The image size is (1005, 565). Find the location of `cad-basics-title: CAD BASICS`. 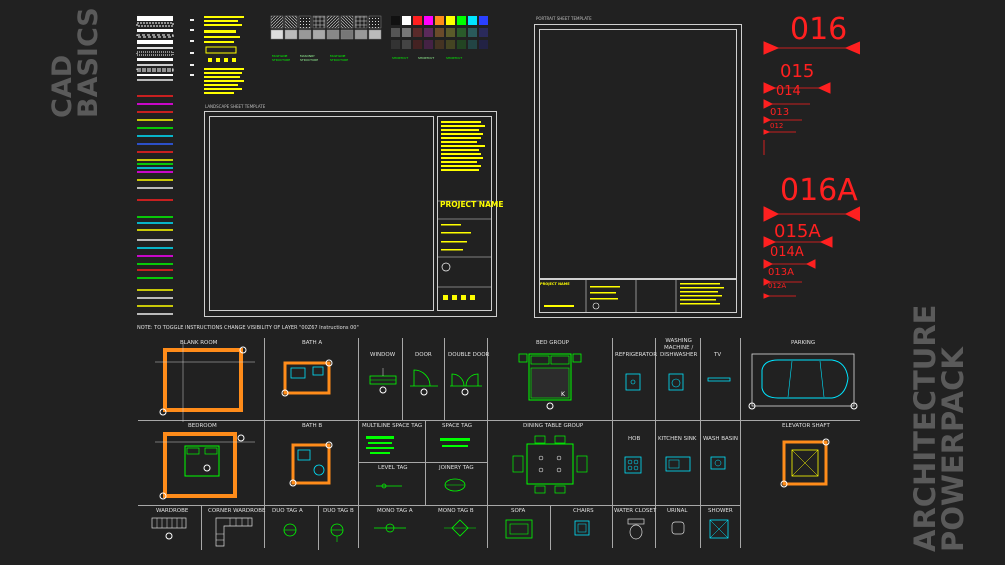

cad-basics-title: CAD BASICS is located at coordinates (75, 62).